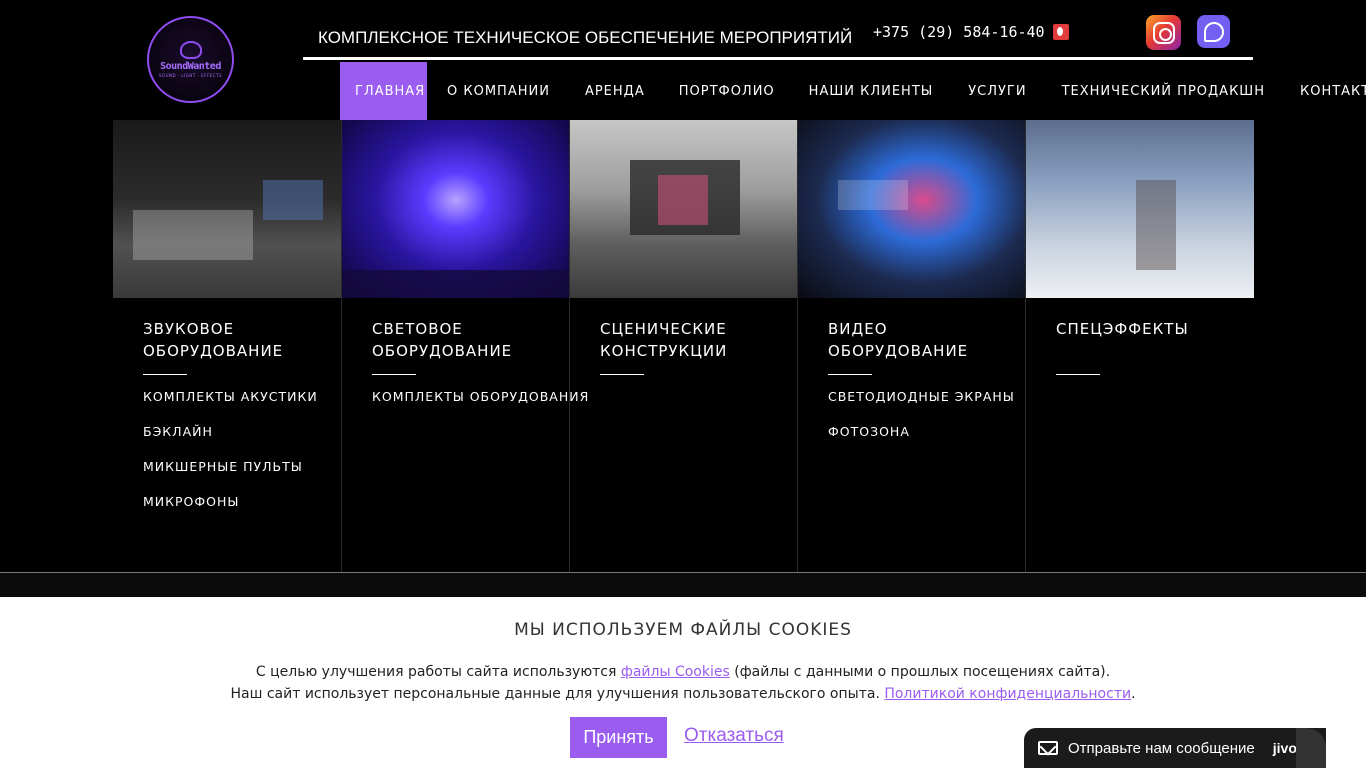 Image resolution: width=1366 pixels, height=768 pixels. What do you see at coordinates (190, 75) in the screenshot?
I see `logo-subtext: SOUND · LIGHT · EFFECTS` at bounding box center [190, 75].